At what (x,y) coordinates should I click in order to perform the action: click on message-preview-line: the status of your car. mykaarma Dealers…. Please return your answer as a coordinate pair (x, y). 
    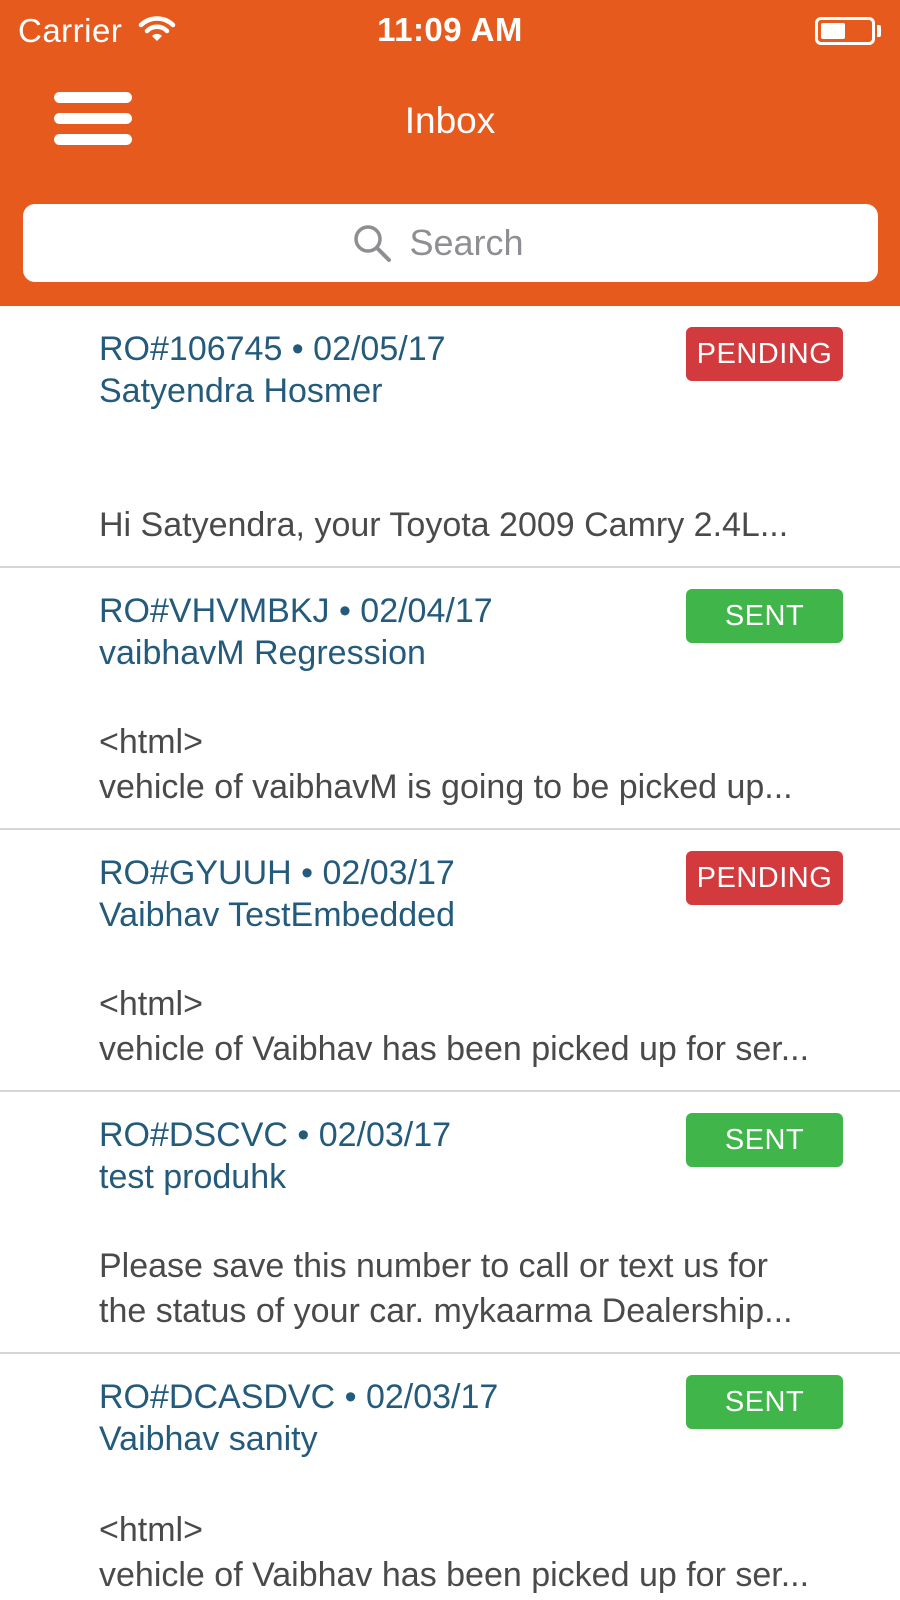
    Looking at the image, I should click on (446, 1311).